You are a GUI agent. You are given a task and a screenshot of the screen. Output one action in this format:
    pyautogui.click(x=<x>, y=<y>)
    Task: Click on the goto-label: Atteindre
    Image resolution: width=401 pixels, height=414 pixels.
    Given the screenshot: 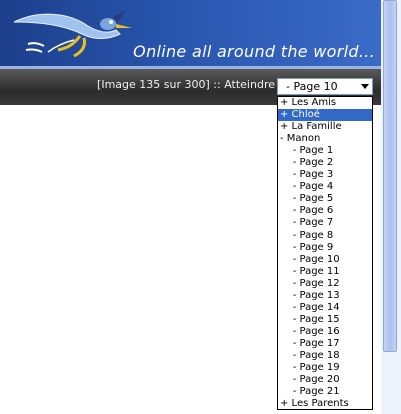 What is the action you would take?
    pyautogui.click(x=249, y=84)
    